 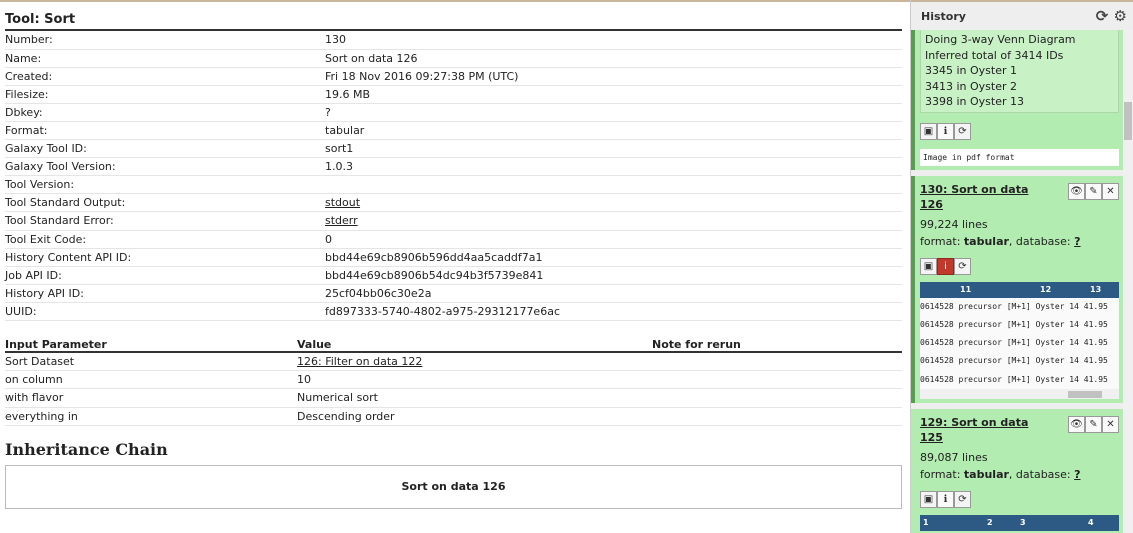 I want to click on stderr-link: stderr, so click(x=341, y=220).